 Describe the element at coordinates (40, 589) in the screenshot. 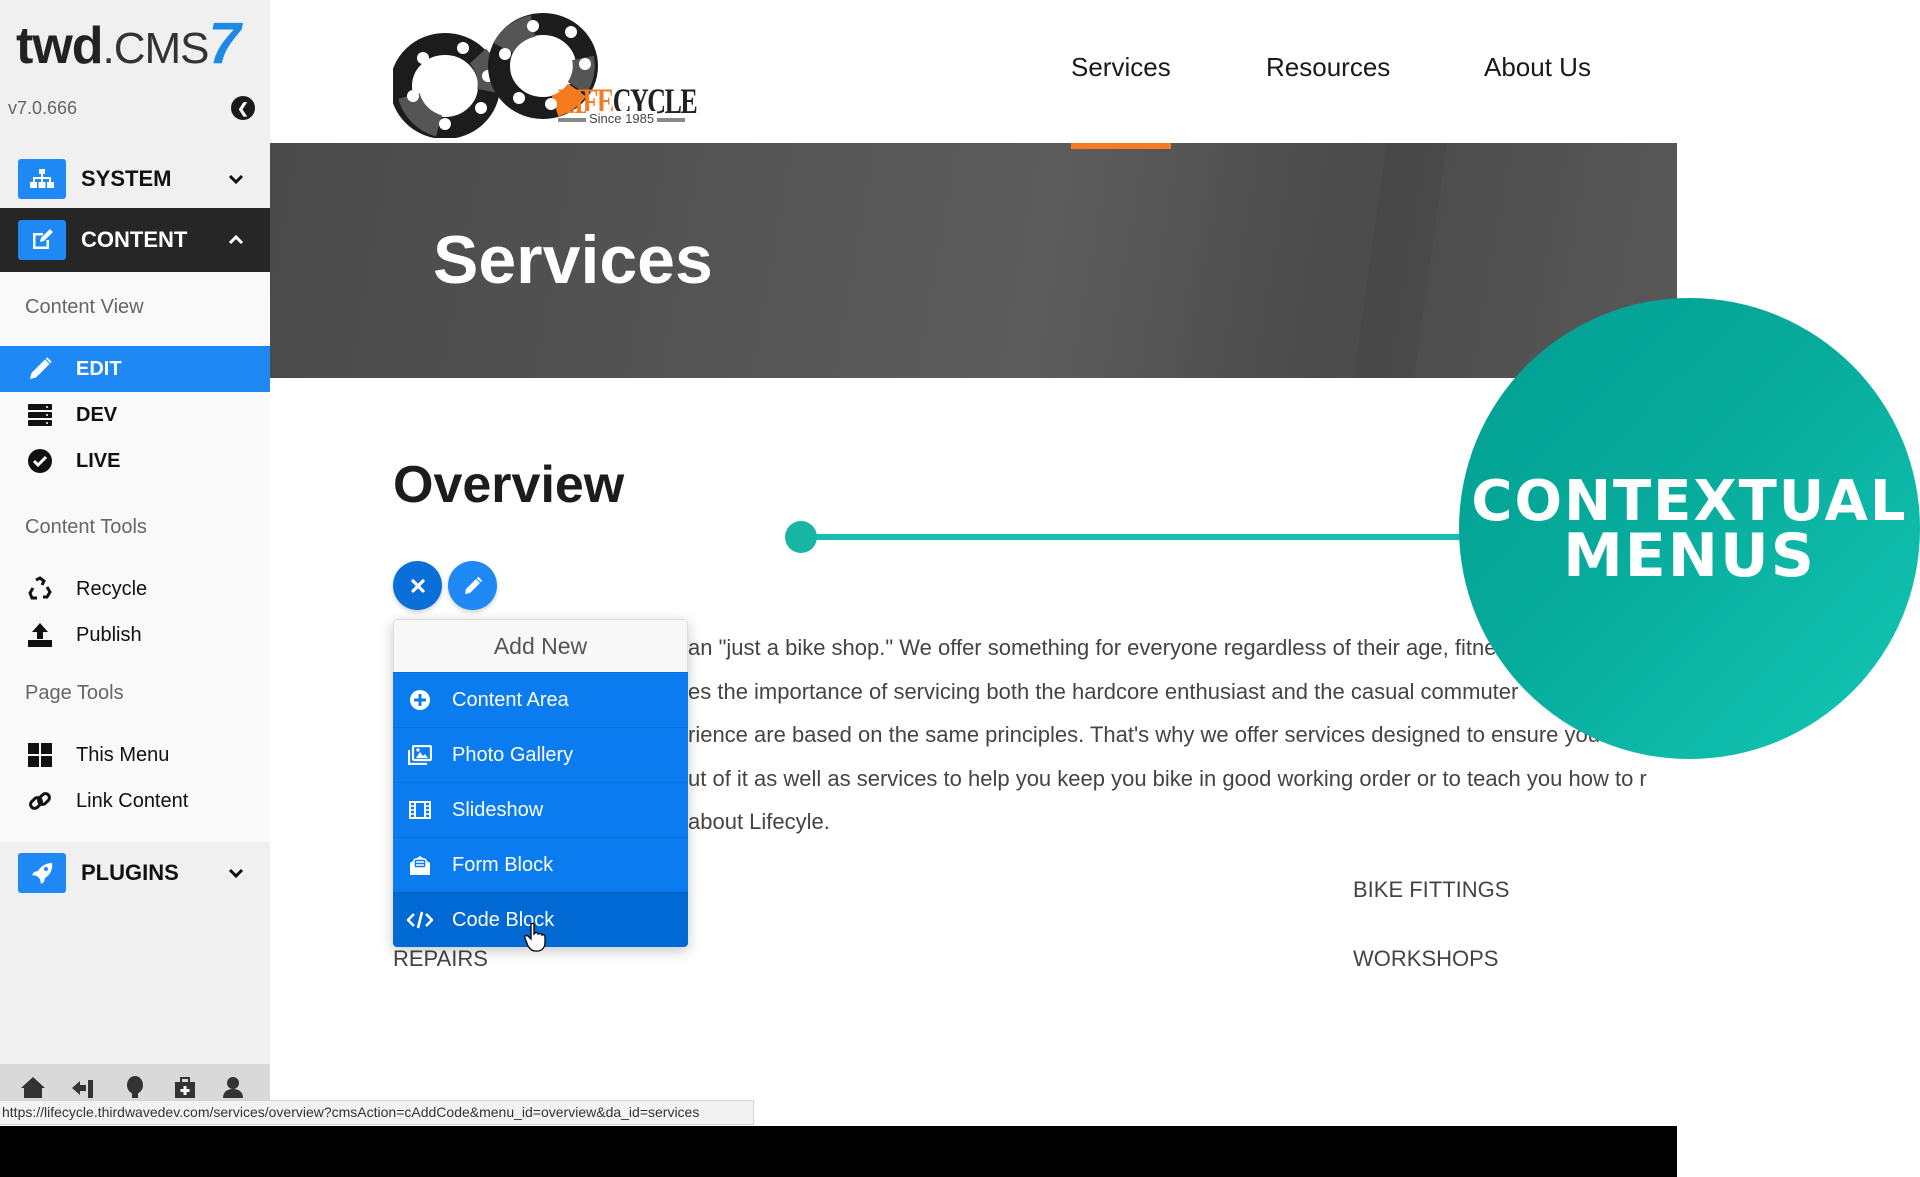

I see `recycle-icon` at that location.